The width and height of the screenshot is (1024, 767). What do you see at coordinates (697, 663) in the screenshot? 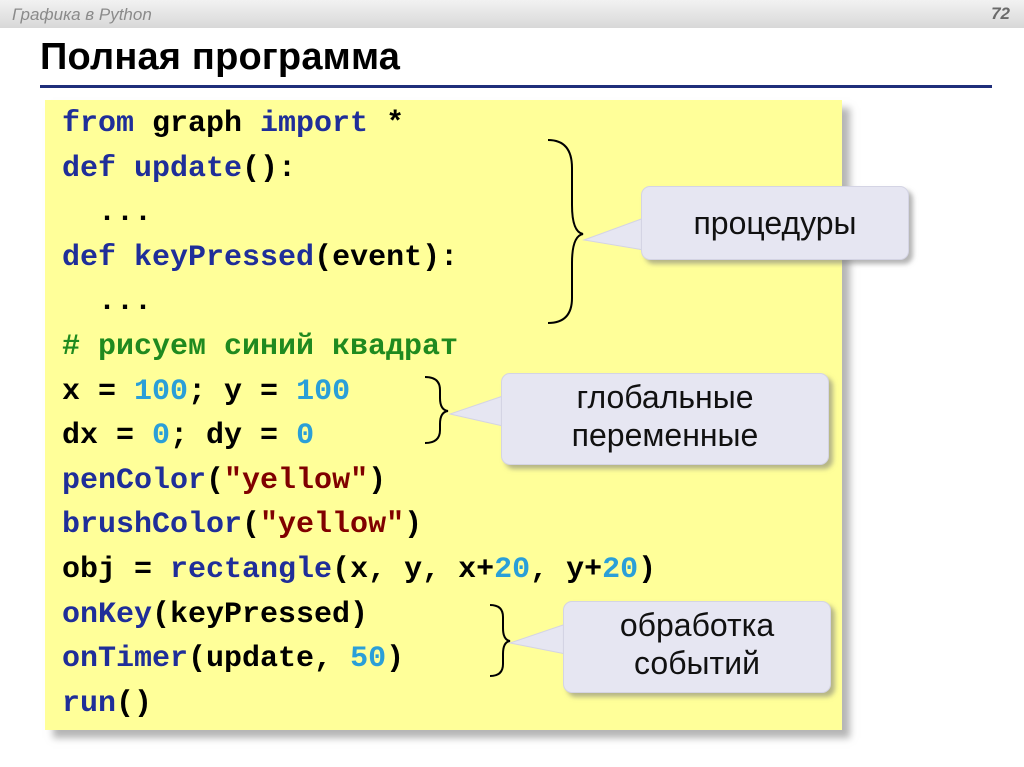
I see `events-label-line2: событий` at bounding box center [697, 663].